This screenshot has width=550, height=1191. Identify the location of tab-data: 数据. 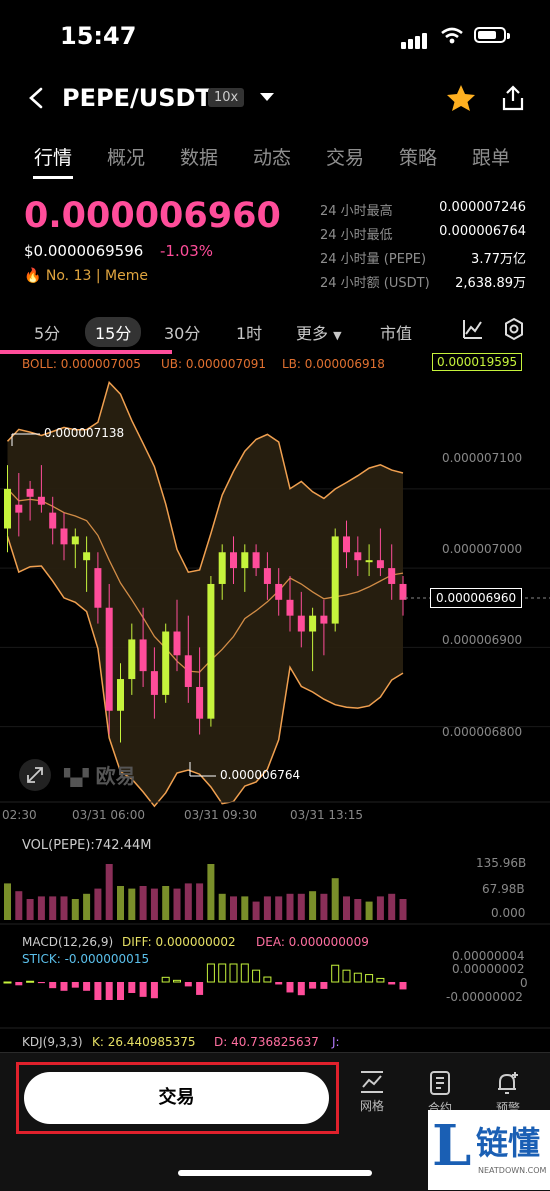
(199, 156).